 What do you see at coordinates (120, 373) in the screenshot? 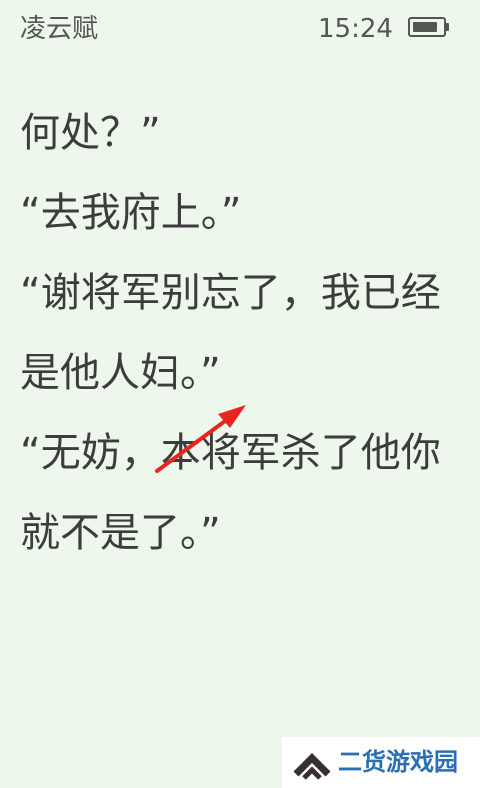
I see `text-line: 是他人妇。”` at bounding box center [120, 373].